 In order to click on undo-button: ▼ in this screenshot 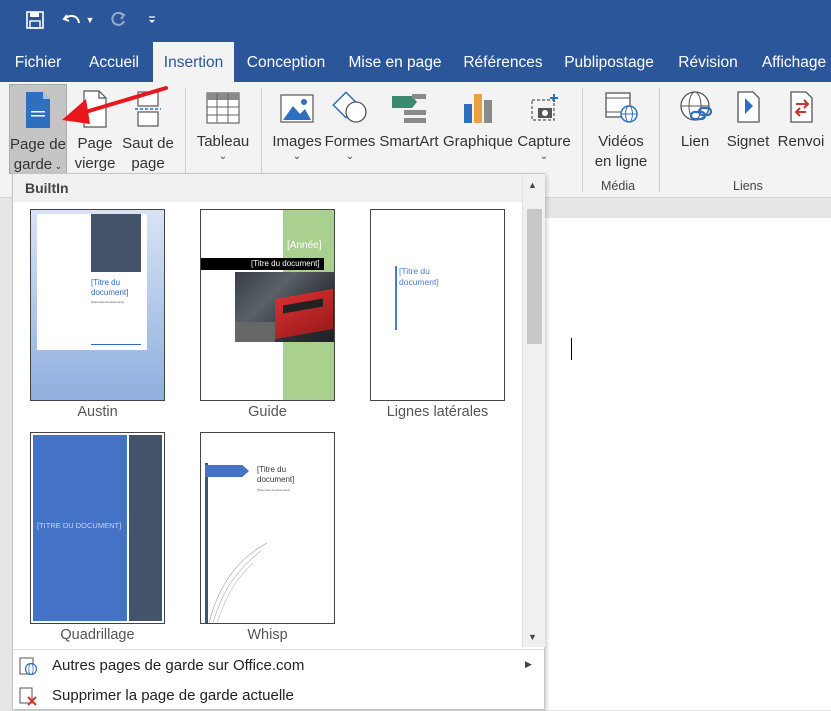, I will do `click(78, 20)`.